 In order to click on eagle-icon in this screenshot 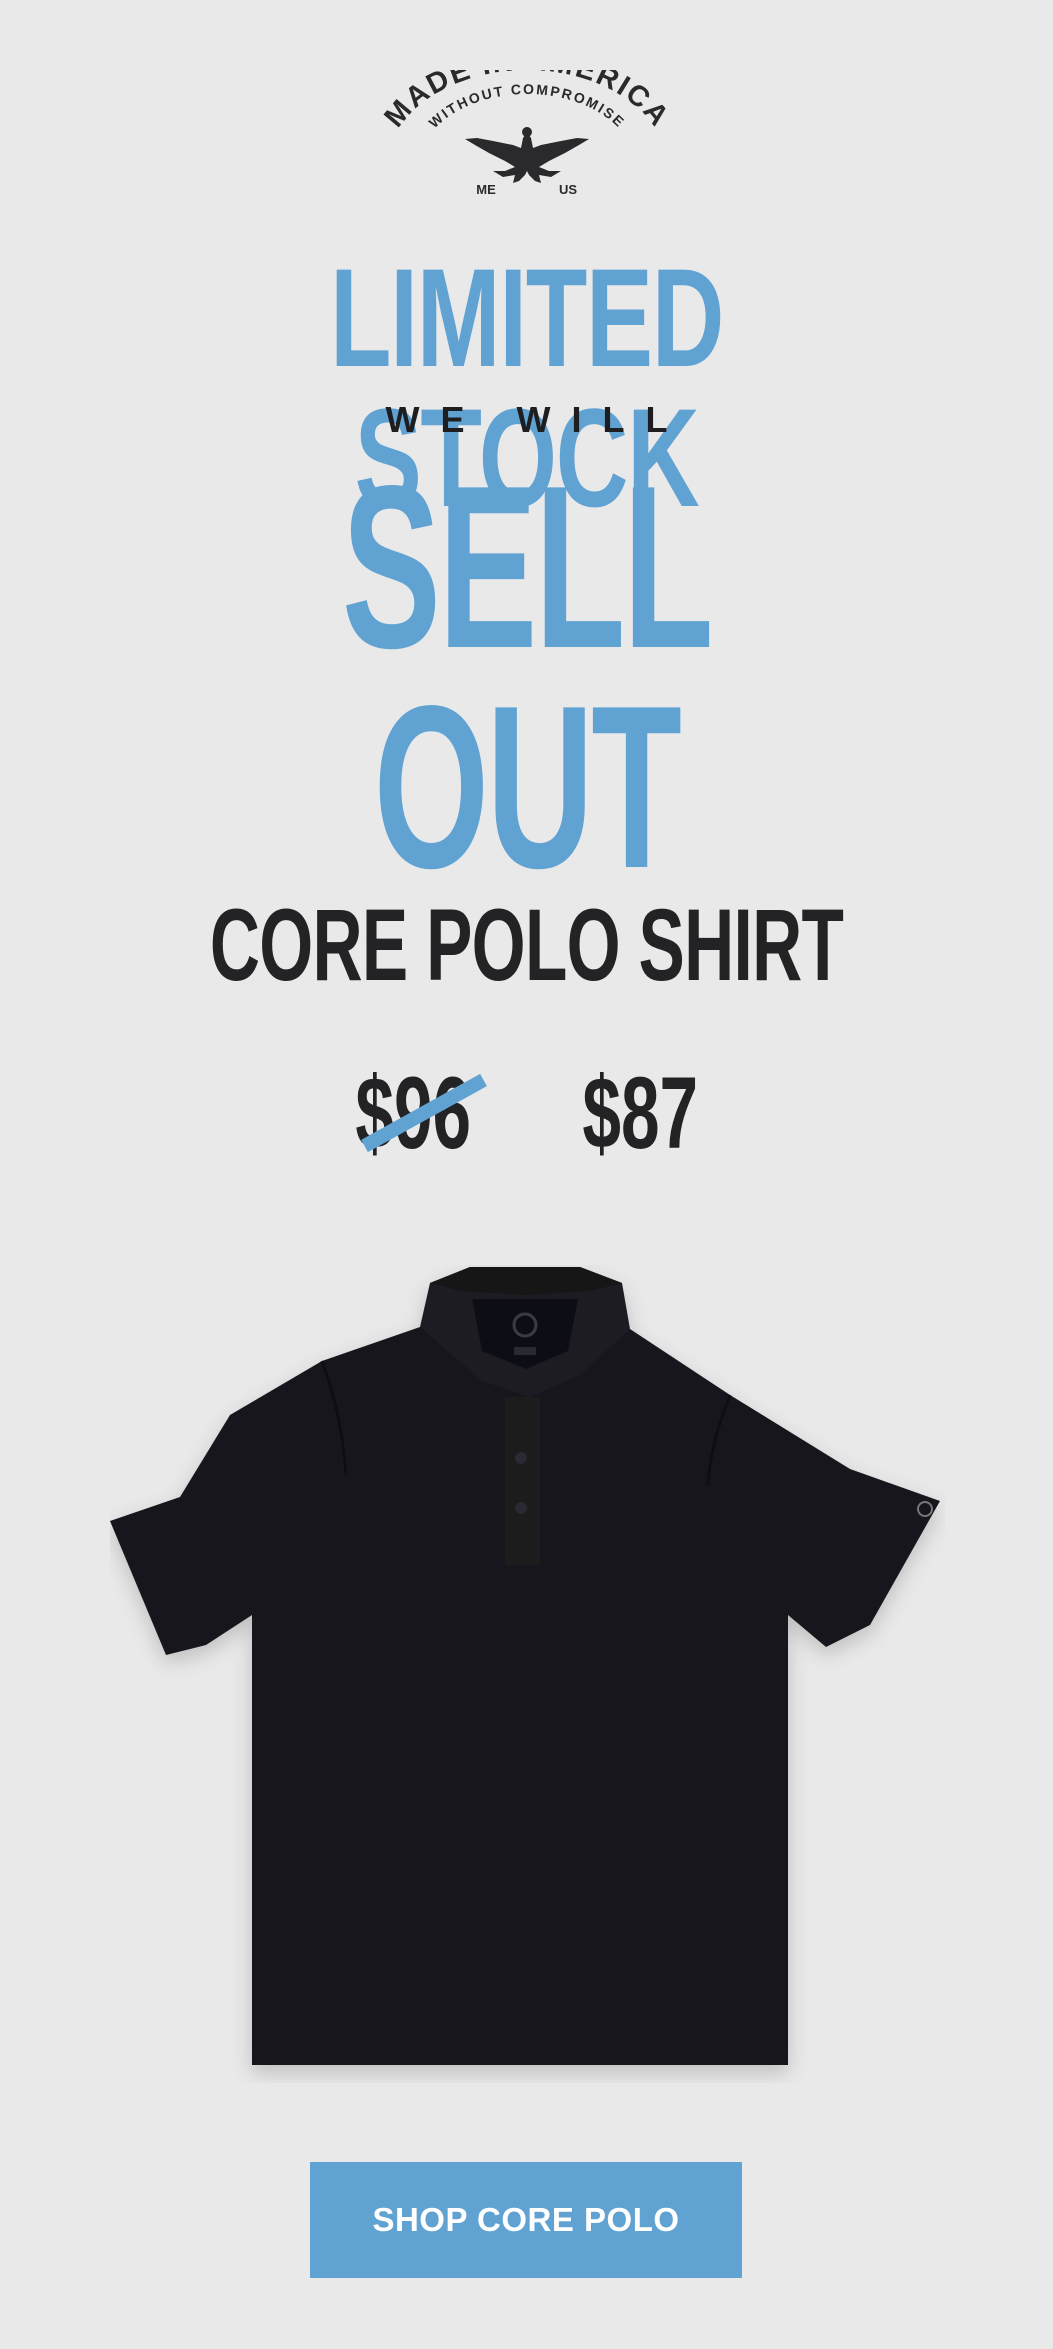, I will do `click(527, 155)`.